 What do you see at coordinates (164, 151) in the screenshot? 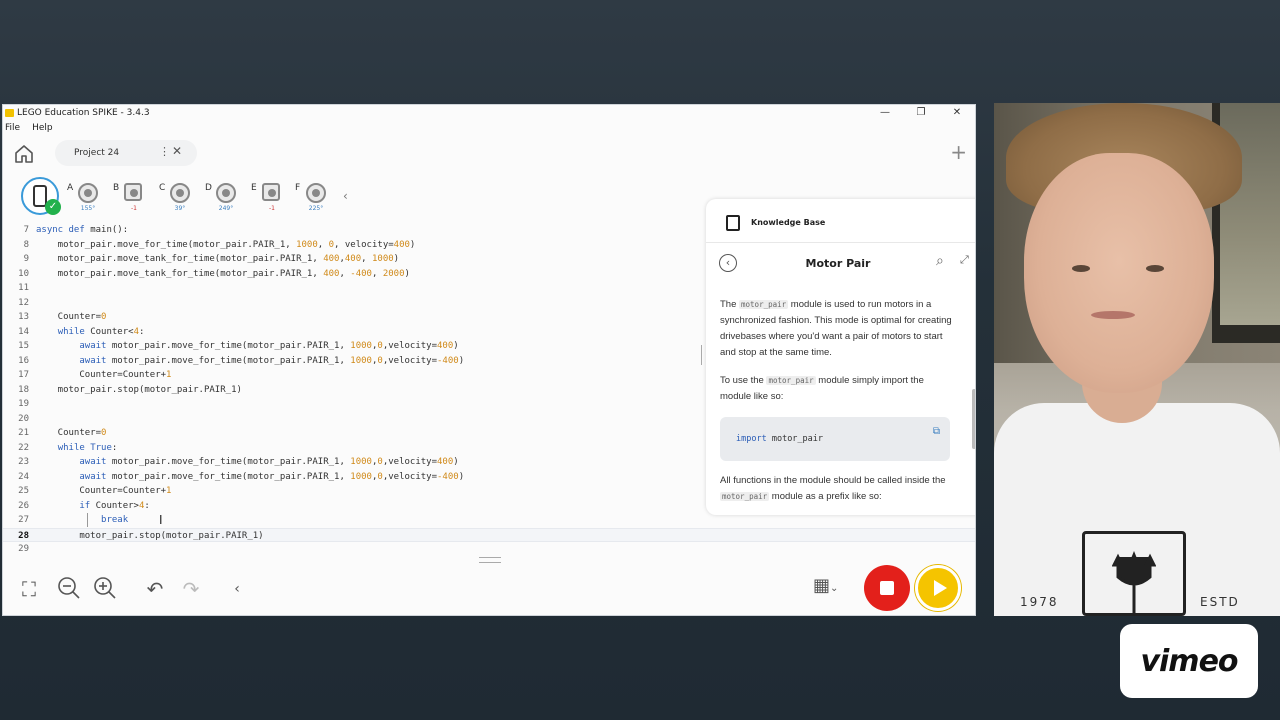
I see `more-options-icon: ⋮` at bounding box center [164, 151].